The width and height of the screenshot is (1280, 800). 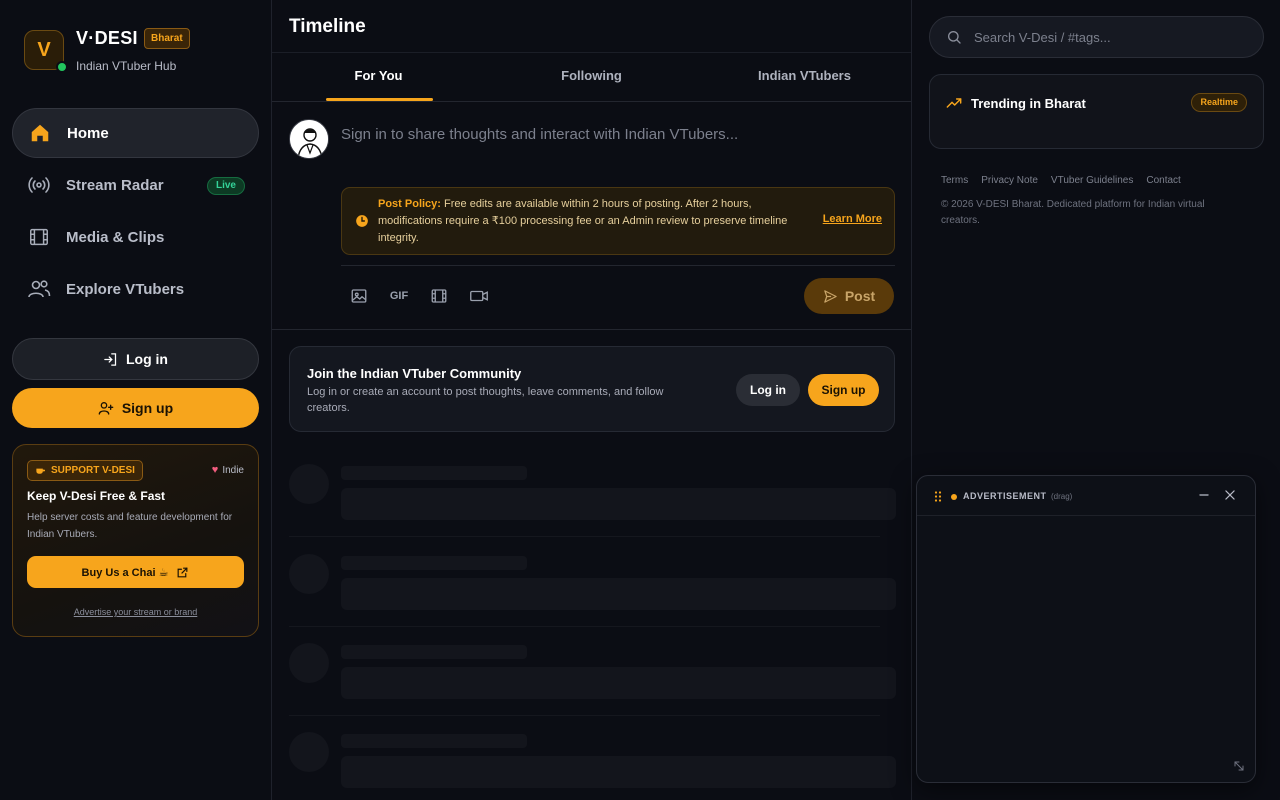 What do you see at coordinates (479, 296) in the screenshot?
I see `video-icon` at bounding box center [479, 296].